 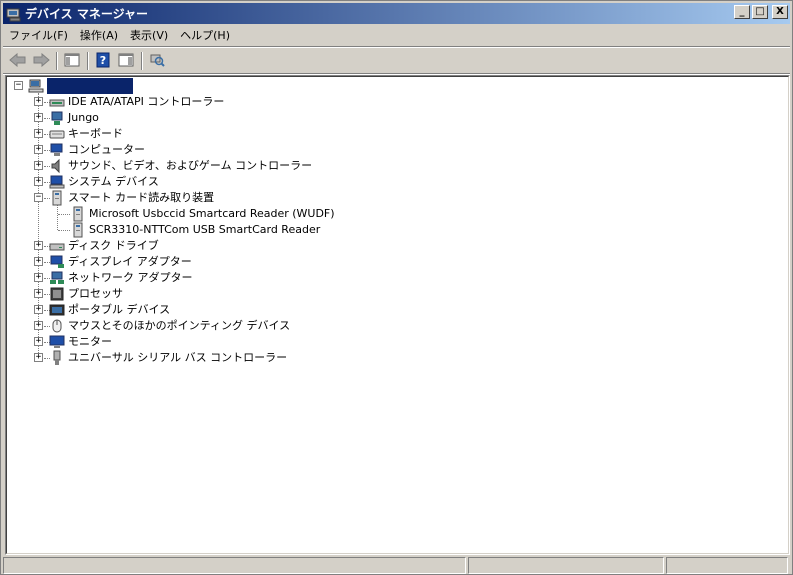 What do you see at coordinates (57, 102) in the screenshot?
I see `ide-controller-icon` at bounding box center [57, 102].